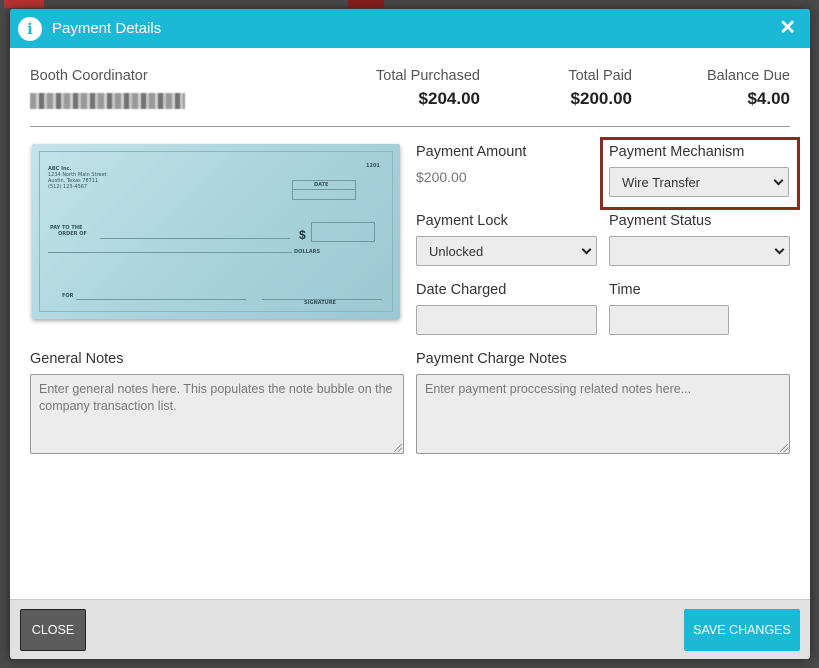 Image resolution: width=819 pixels, height=668 pixels. I want to click on close-button: CLOSE, so click(53, 630).